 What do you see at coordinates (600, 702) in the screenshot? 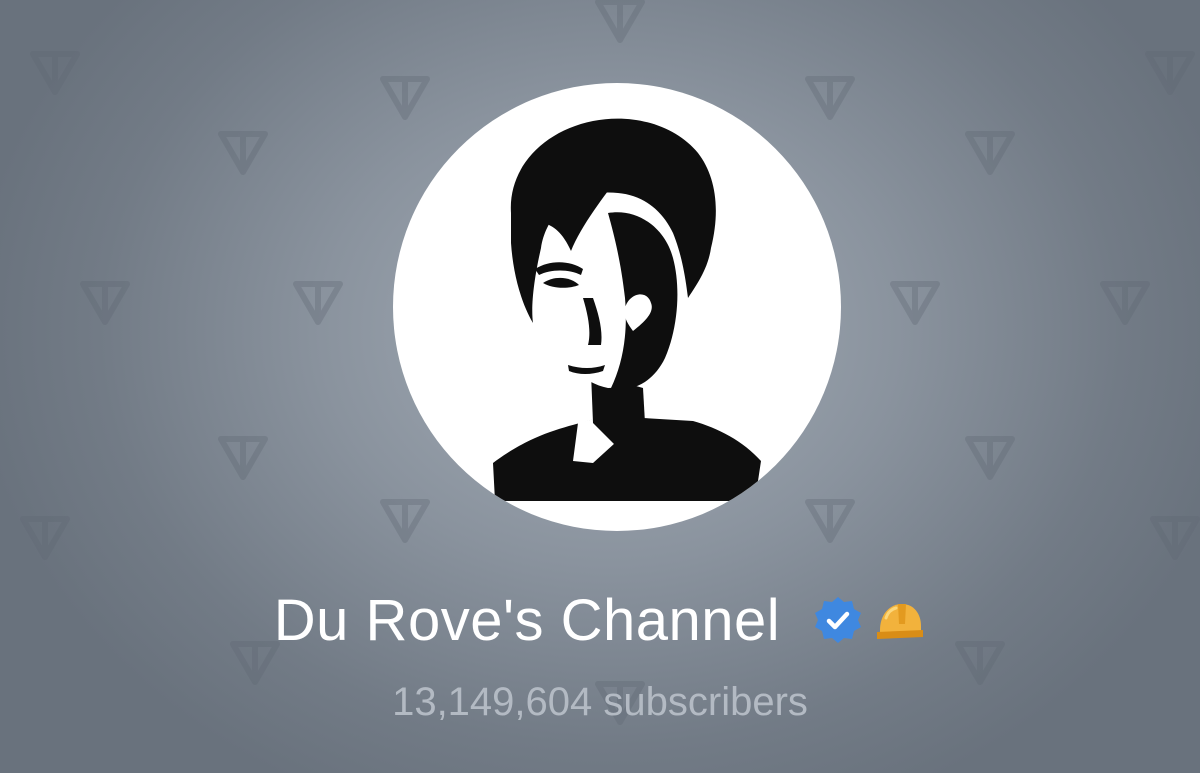
I see `subscriber-count: 13,149,604 subscribers` at bounding box center [600, 702].